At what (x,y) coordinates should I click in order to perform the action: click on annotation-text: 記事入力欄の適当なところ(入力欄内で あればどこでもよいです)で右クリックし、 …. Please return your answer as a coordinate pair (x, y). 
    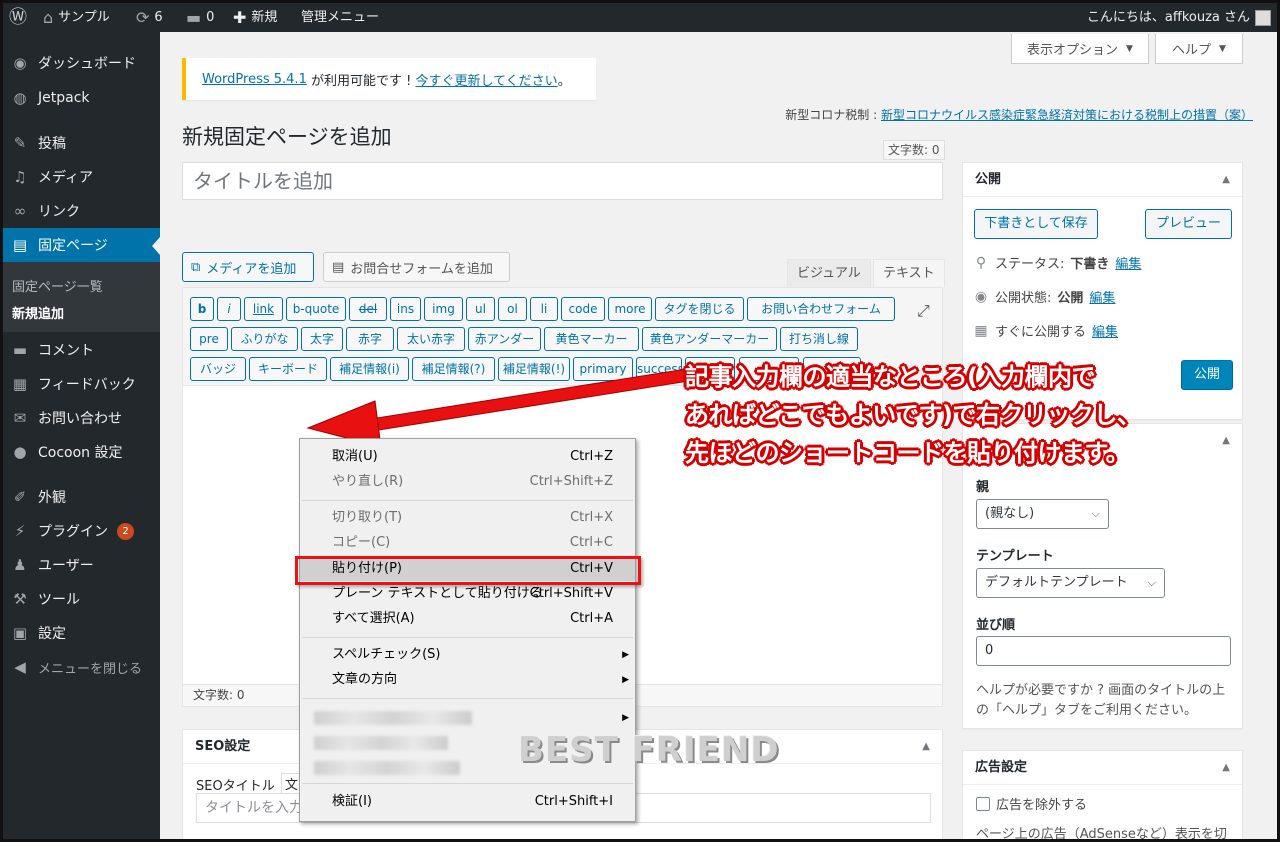
    Looking at the image, I should click on (913, 415).